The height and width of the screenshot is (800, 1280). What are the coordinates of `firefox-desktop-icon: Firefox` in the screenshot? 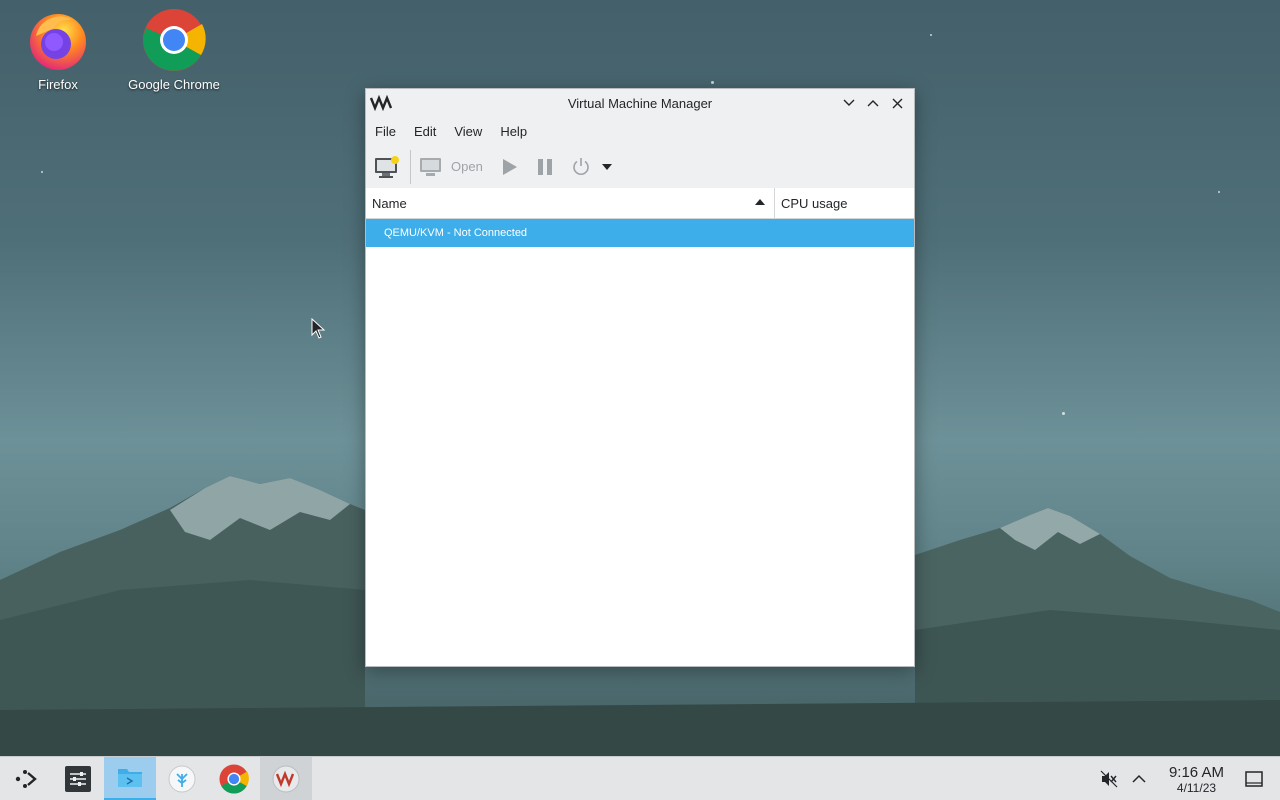 It's located at (58, 50).